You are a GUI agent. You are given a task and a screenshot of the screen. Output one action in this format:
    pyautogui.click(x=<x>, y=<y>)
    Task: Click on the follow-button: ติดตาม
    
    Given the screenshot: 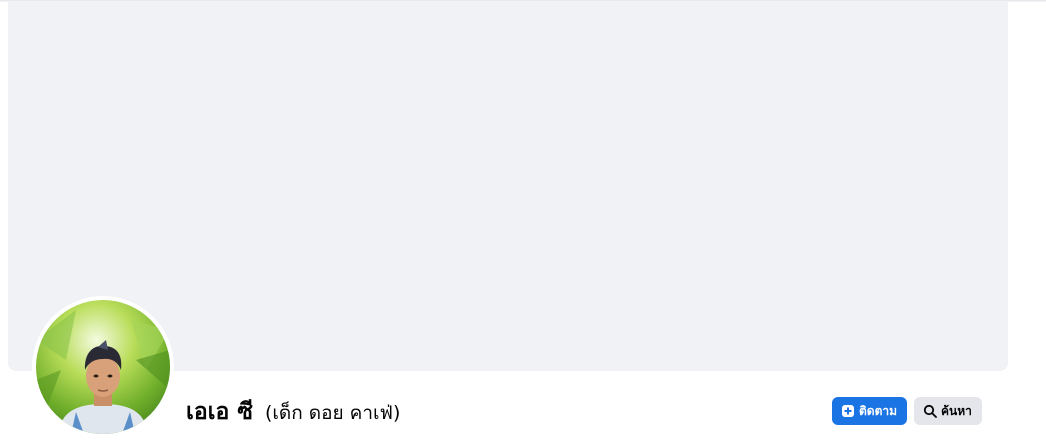 What is the action you would take?
    pyautogui.click(x=869, y=411)
    